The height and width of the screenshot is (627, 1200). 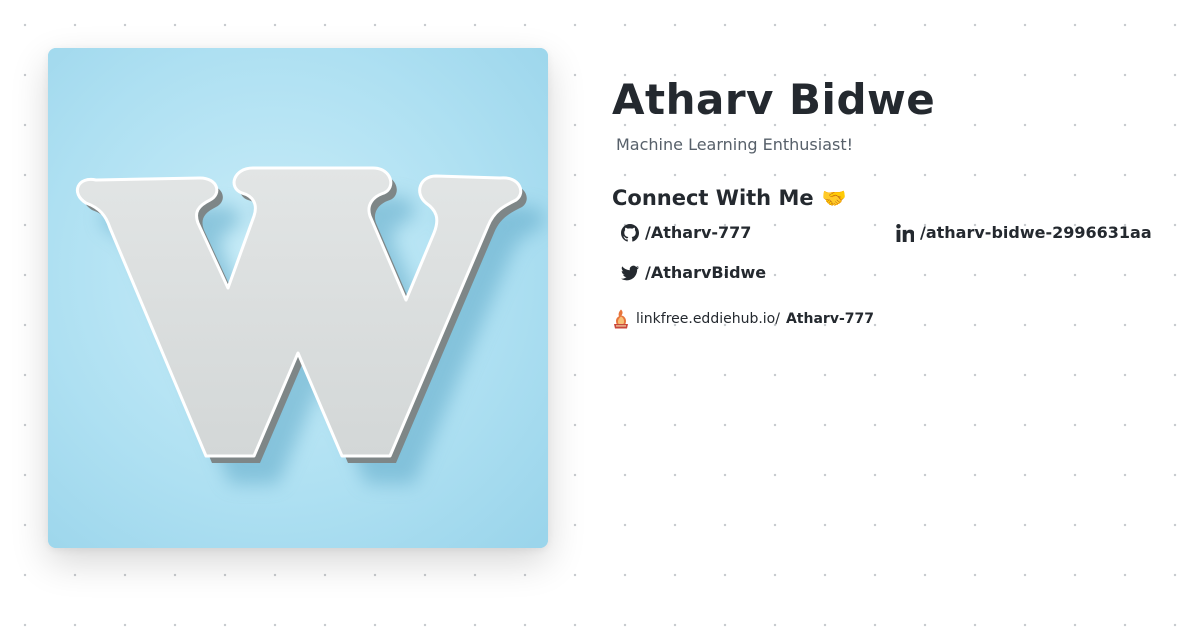 I want to click on connect-heading-text: Connect With Me, so click(x=713, y=198).